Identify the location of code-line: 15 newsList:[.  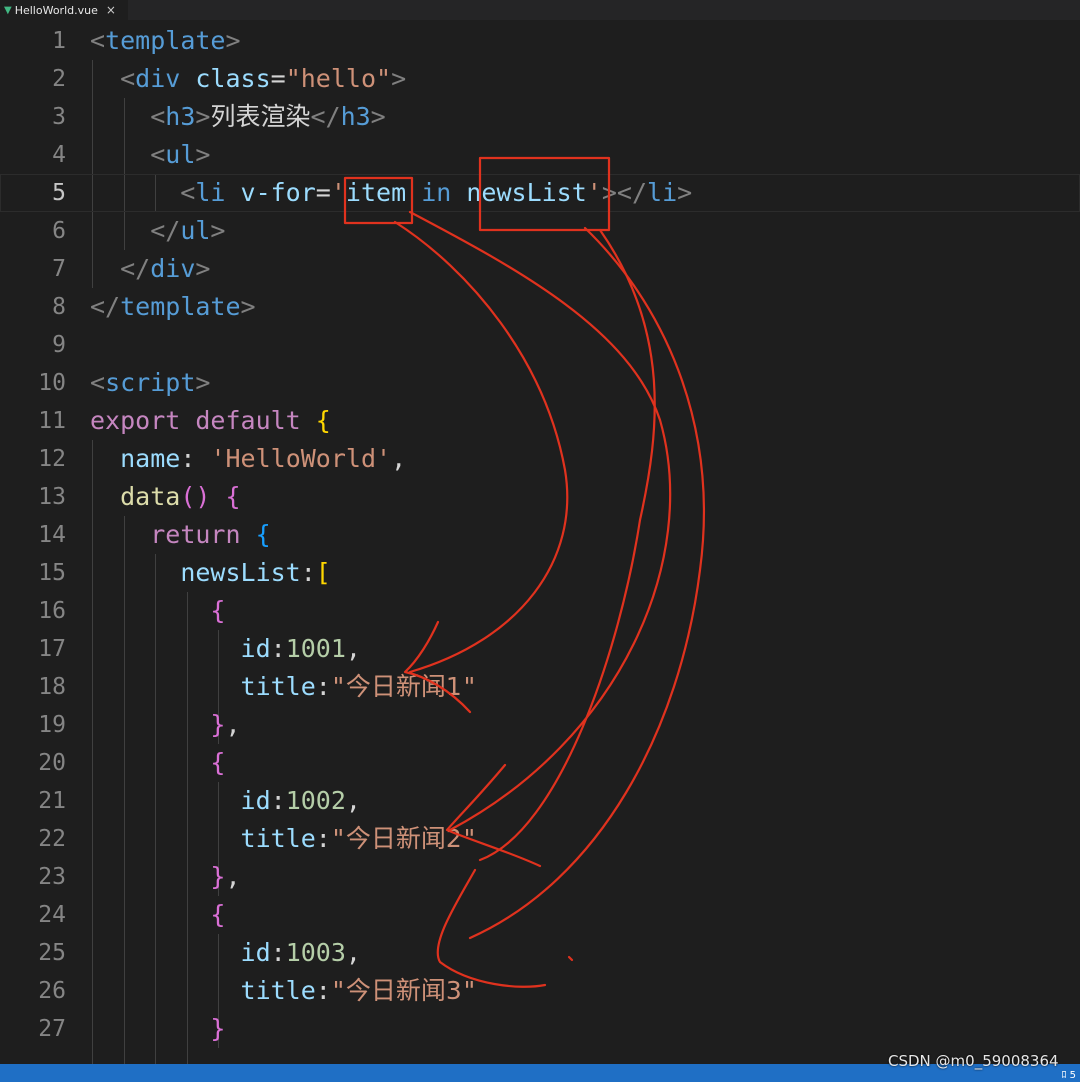
(540, 573).